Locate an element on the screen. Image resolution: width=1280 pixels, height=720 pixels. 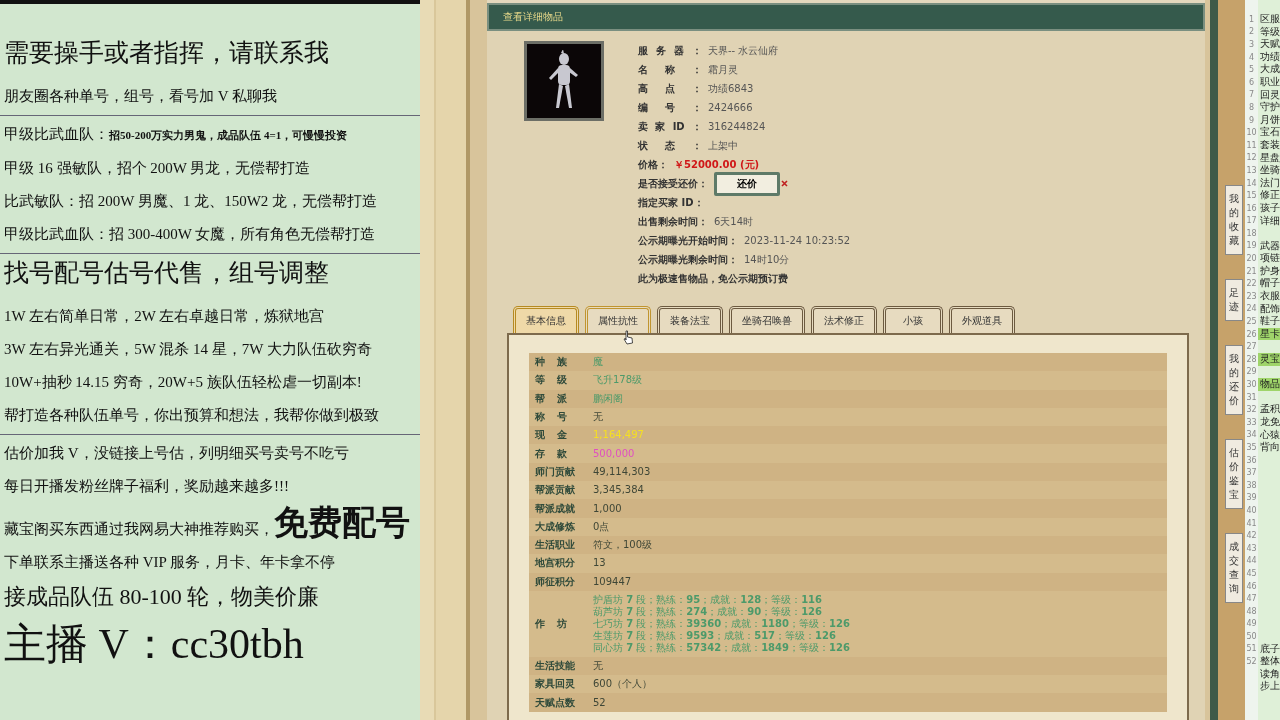
table-cell: 鹏闲阁 is located at coordinates (608, 398).